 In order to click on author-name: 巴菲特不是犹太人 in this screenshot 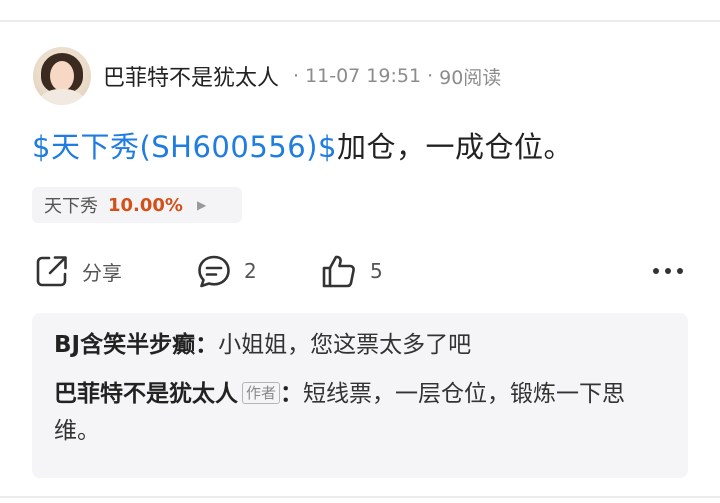, I will do `click(191, 76)`.